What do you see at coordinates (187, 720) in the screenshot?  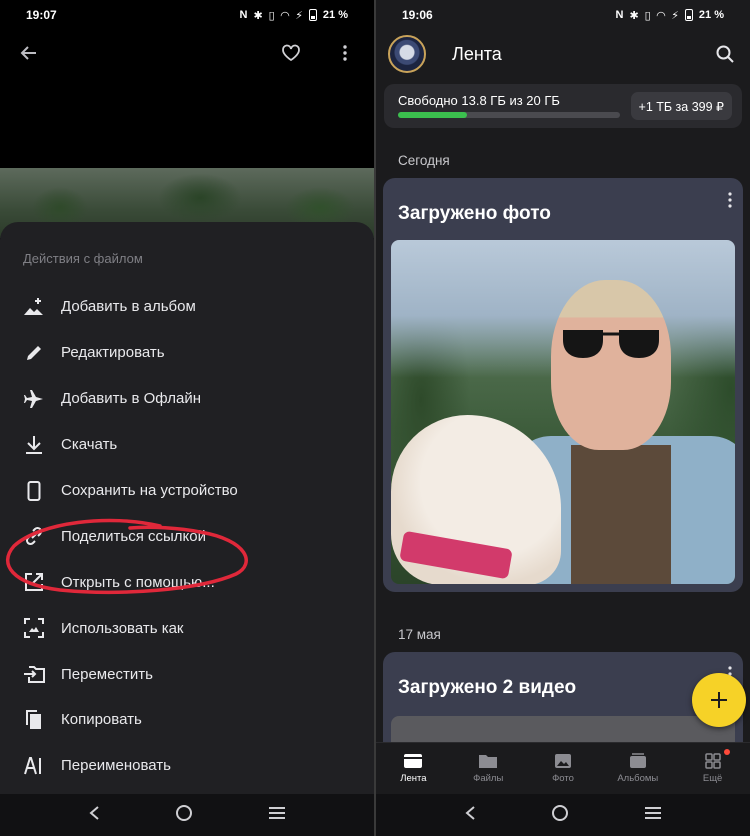 I see `menu-item-copy: Копировать` at bounding box center [187, 720].